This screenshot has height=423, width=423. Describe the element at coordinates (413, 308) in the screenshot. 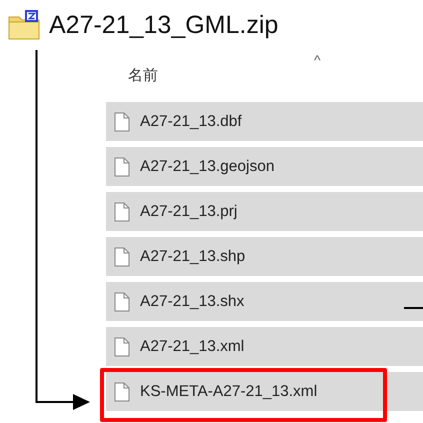

I see `connector-line` at that location.